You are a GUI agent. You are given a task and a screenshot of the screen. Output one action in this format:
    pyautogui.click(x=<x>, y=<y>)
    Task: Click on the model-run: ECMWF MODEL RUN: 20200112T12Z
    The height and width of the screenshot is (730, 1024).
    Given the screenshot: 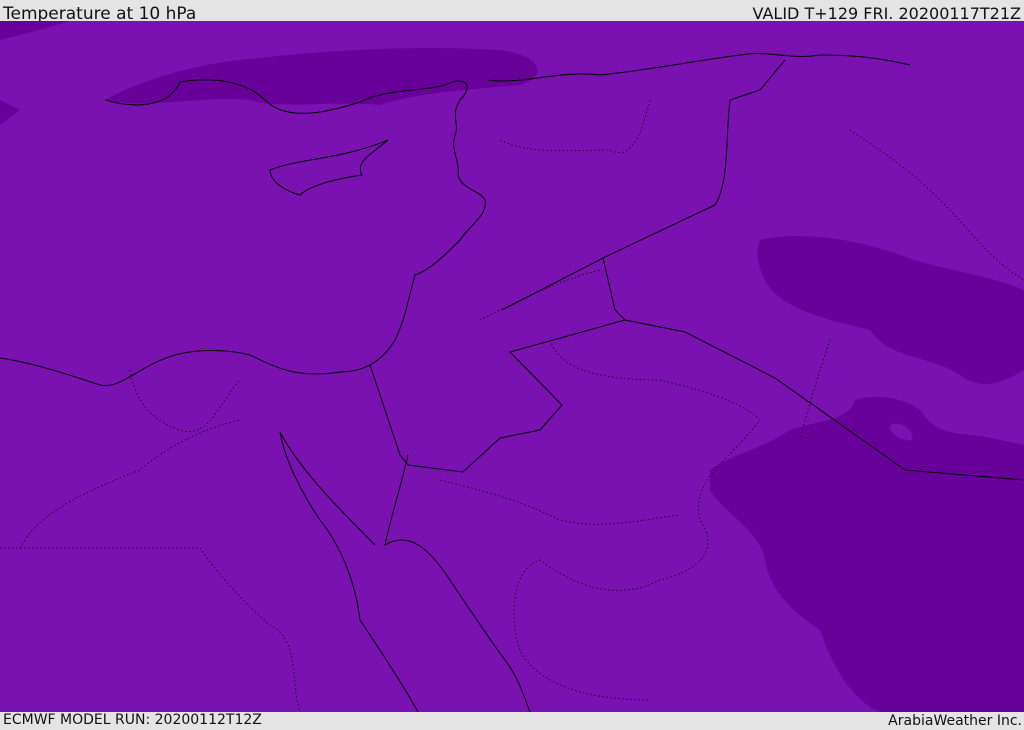 What is the action you would take?
    pyautogui.click(x=132, y=720)
    